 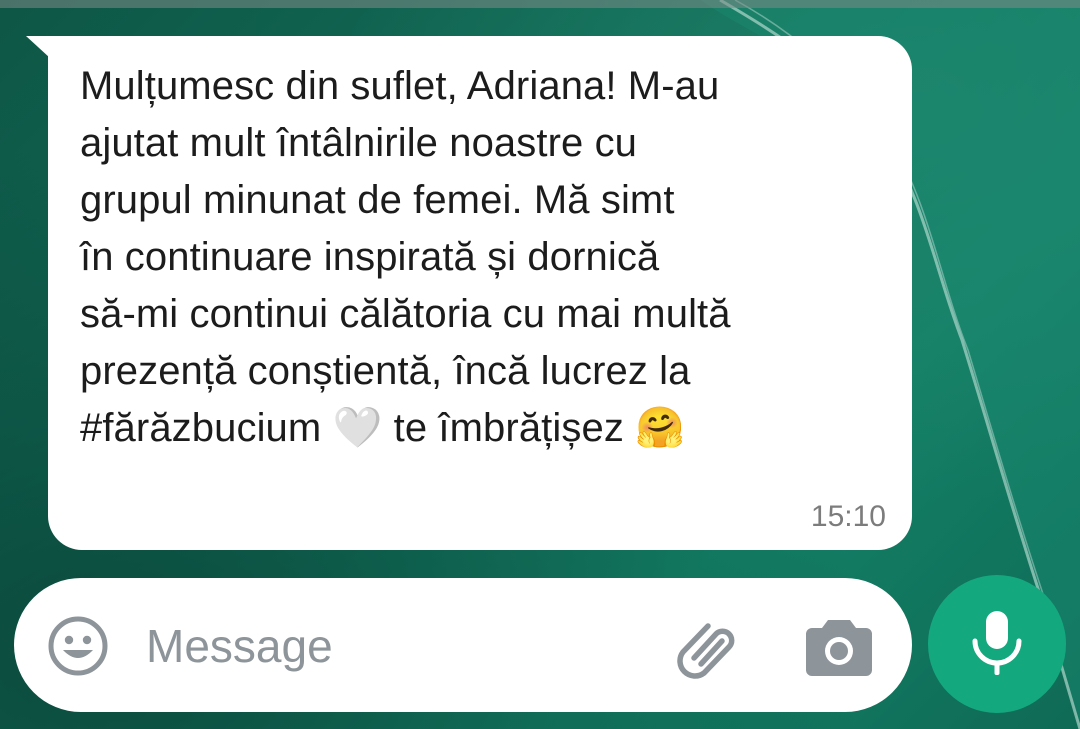 I want to click on status-divider, so click(x=540, y=4).